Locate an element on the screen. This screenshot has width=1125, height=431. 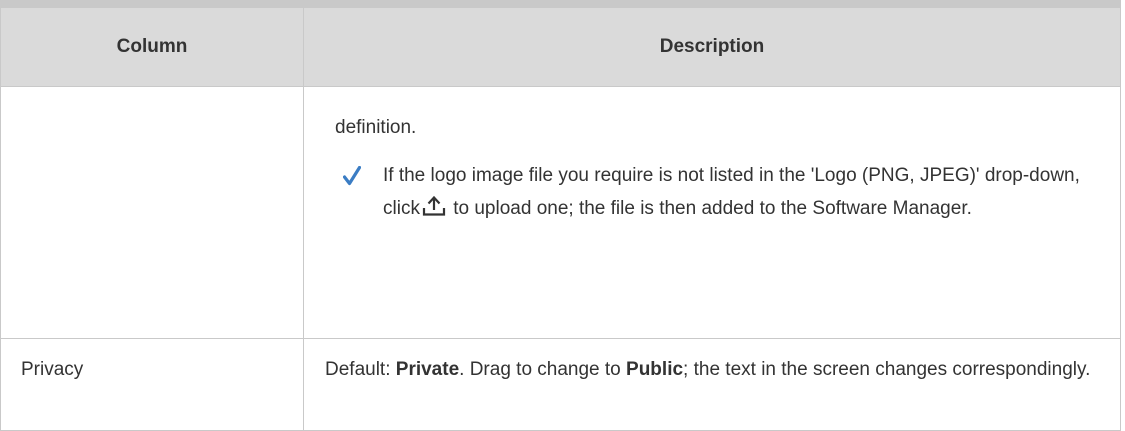
column-cell-privacy: Privacy is located at coordinates (152, 384).